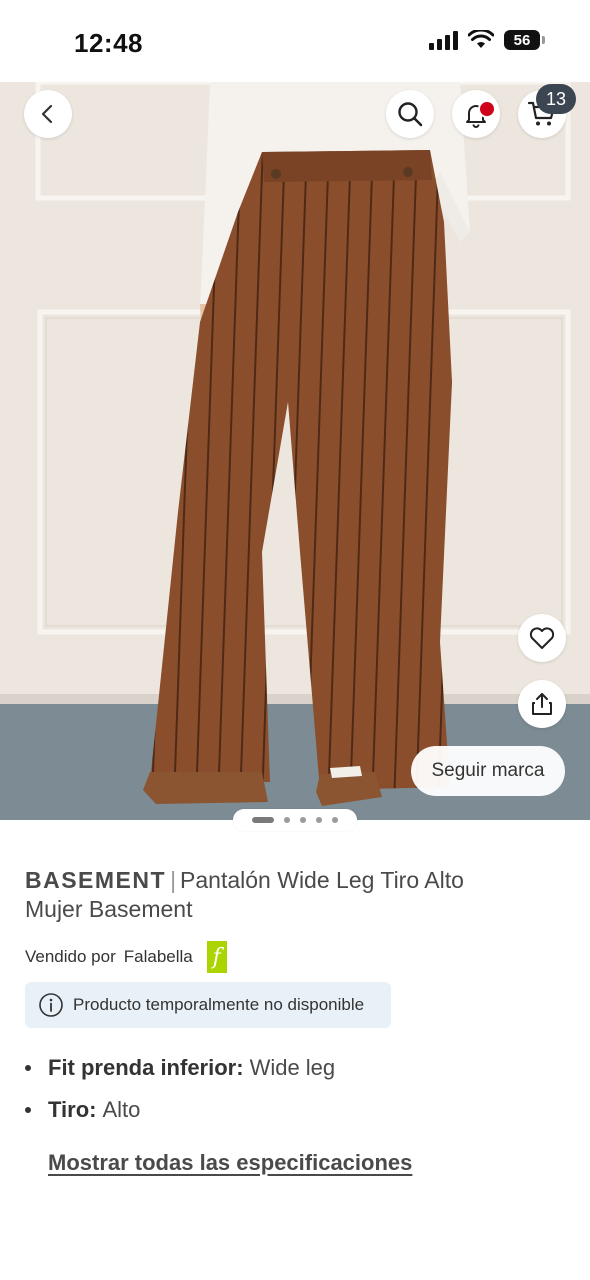  I want to click on wifi-icon, so click(481, 39).